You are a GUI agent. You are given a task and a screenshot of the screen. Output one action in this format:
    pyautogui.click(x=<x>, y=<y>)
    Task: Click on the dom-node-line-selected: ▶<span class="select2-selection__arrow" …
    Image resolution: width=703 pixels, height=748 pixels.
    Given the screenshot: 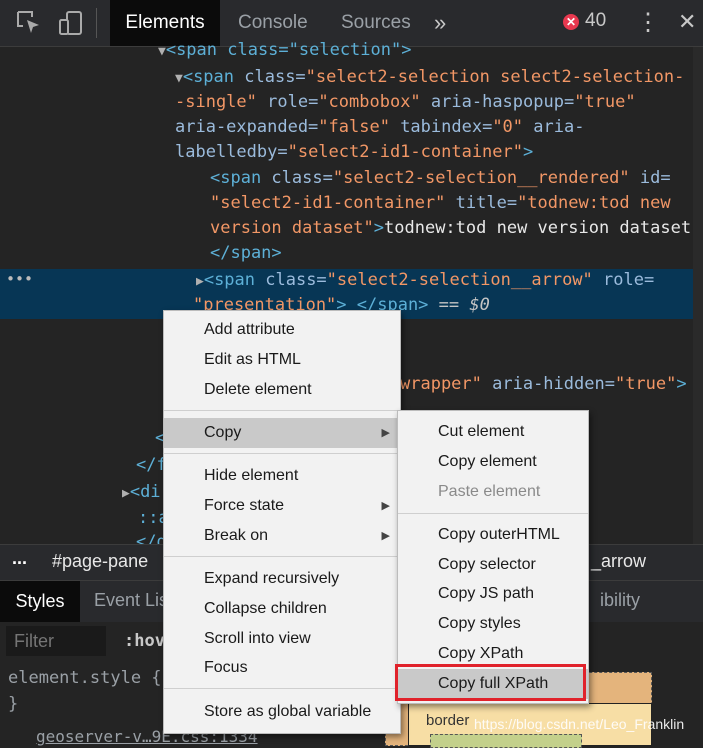 What is the action you would take?
    pyautogui.click(x=425, y=280)
    